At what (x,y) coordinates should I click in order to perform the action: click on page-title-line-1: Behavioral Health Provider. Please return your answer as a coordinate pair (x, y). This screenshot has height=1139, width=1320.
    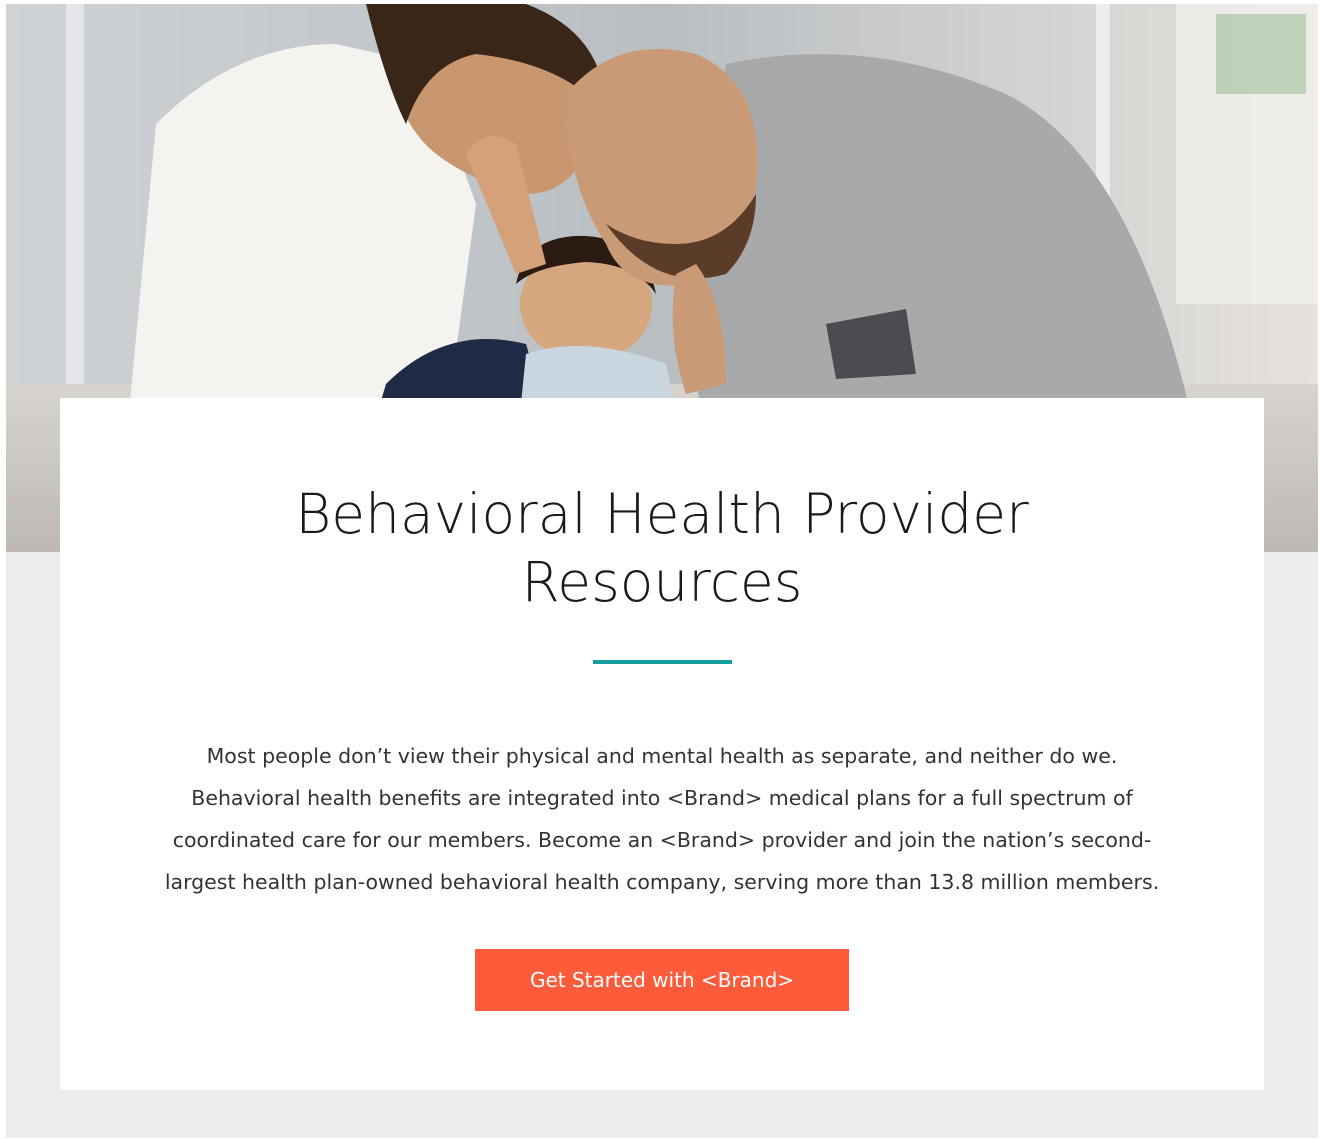
    Looking at the image, I should click on (662, 514).